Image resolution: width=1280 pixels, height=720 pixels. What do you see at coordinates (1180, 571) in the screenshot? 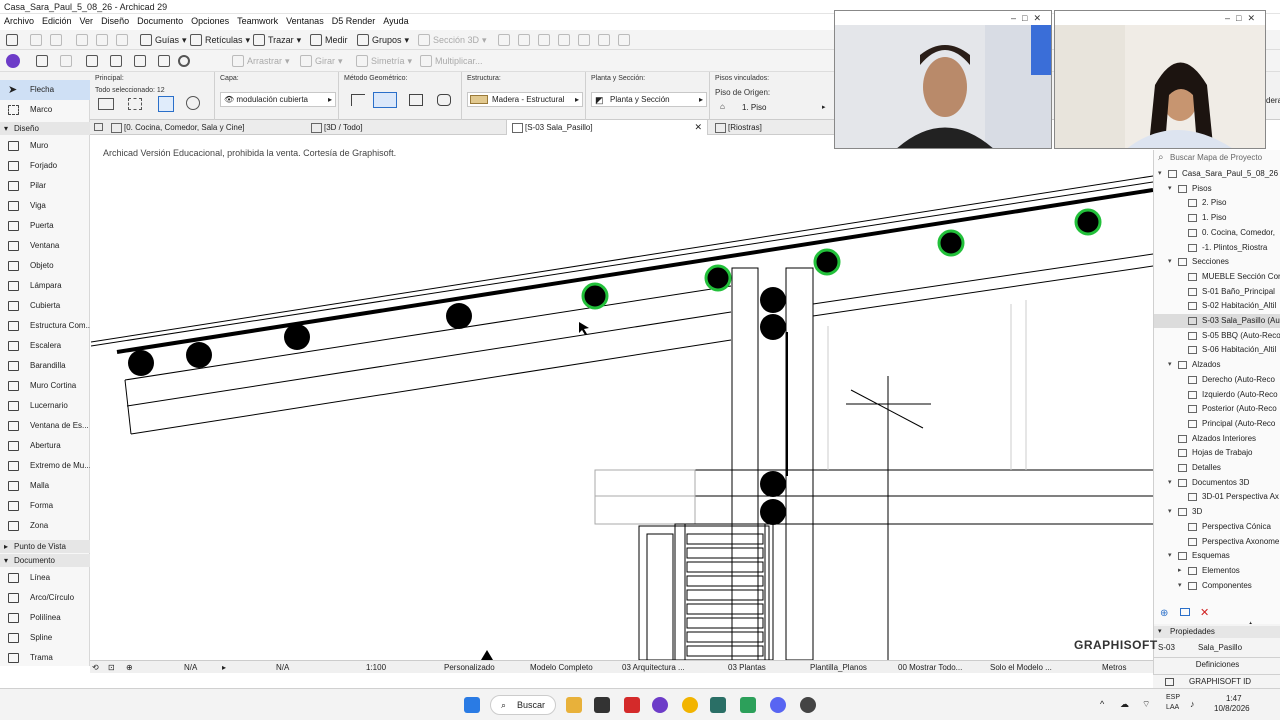
I see `expand-arrow-icon: ▸` at bounding box center [1180, 571].